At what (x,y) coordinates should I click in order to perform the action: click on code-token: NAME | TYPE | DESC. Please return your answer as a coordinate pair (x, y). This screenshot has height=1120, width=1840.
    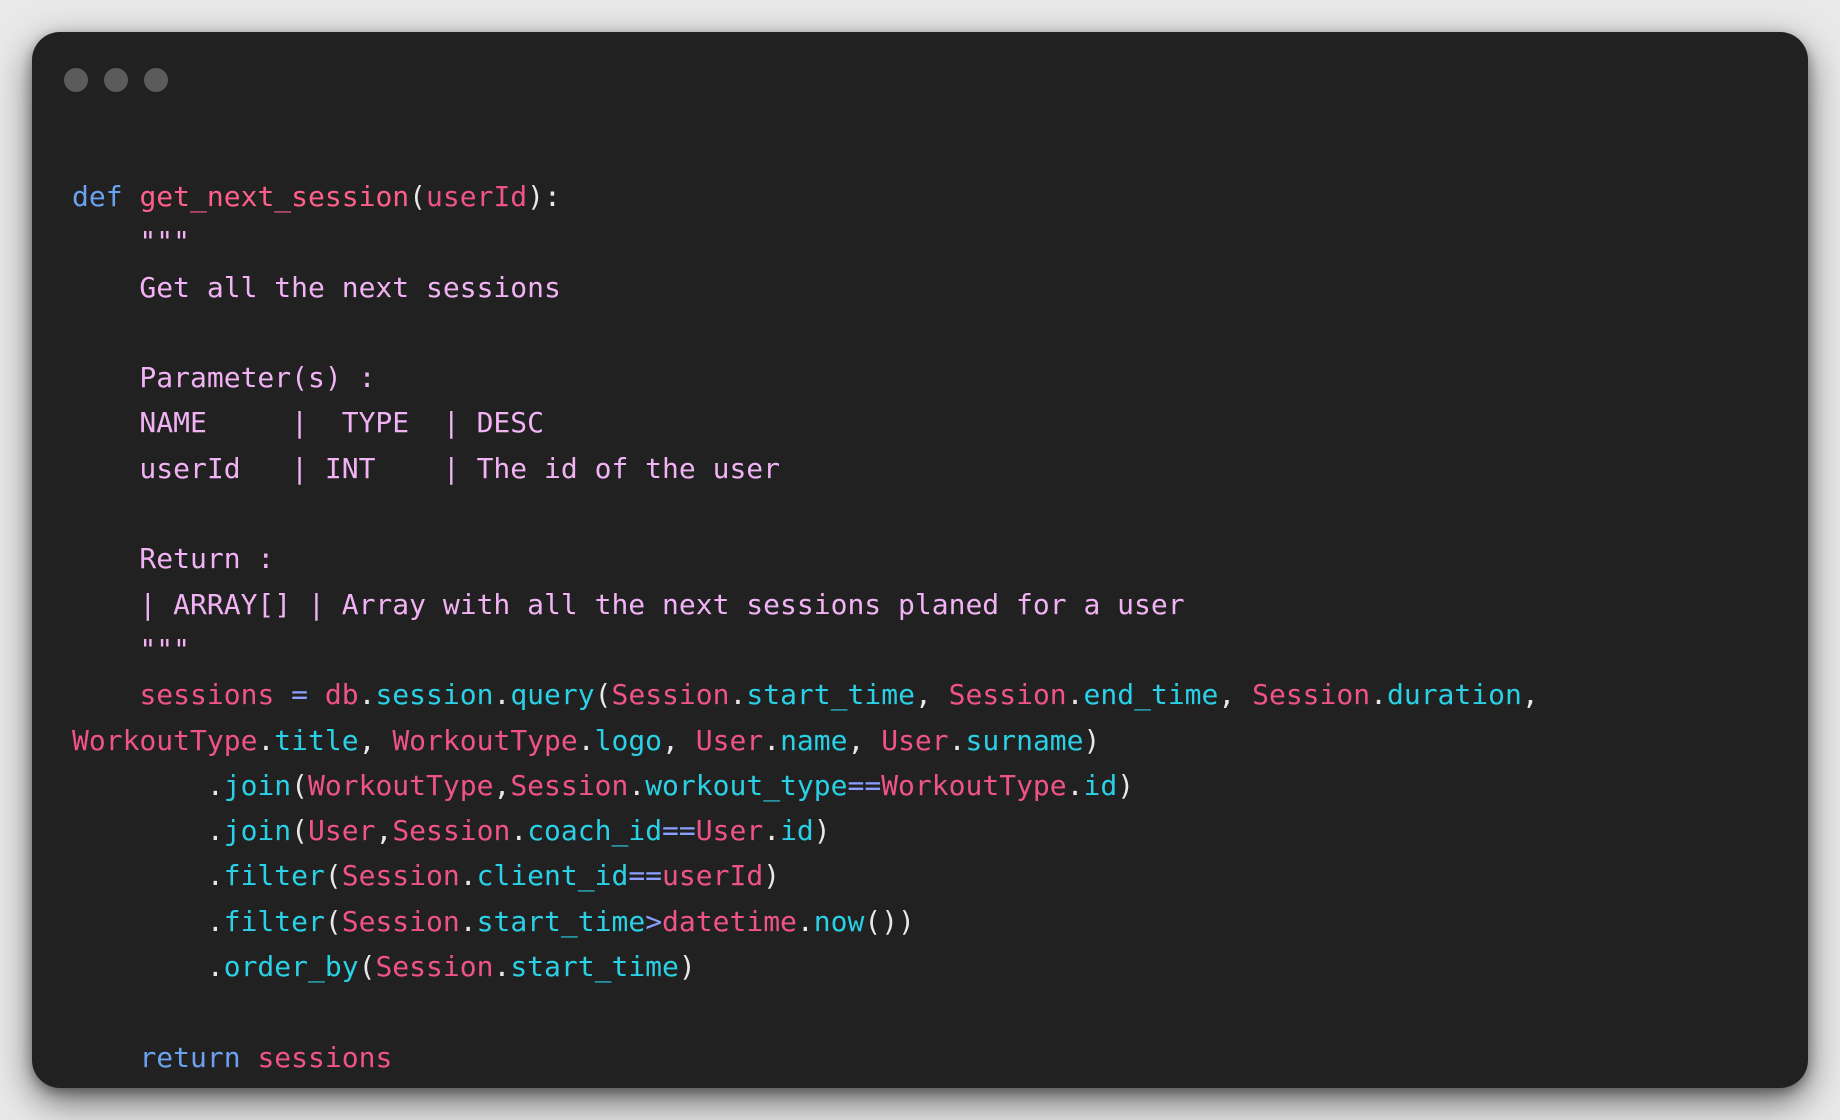
    Looking at the image, I should click on (308, 423).